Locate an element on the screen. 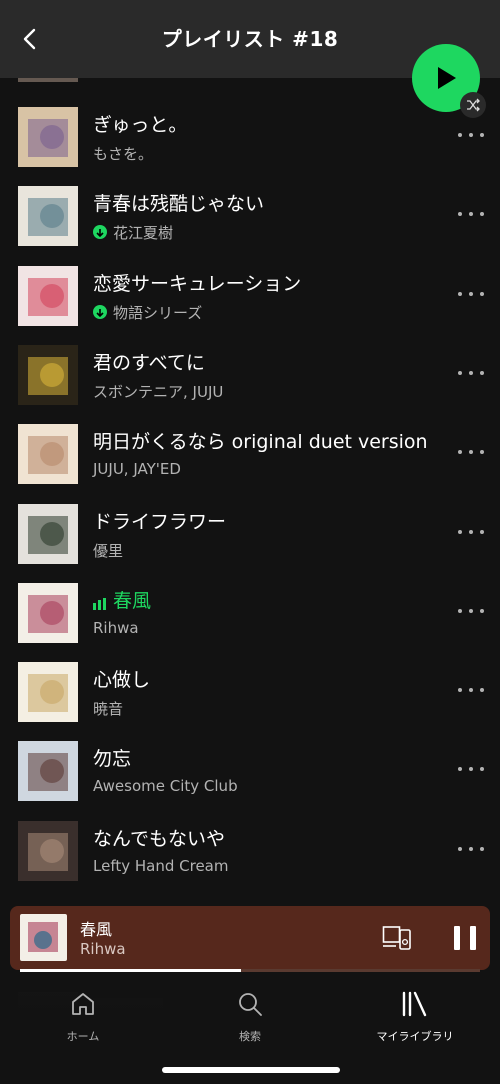  connect-device-button is located at coordinates (397, 938).